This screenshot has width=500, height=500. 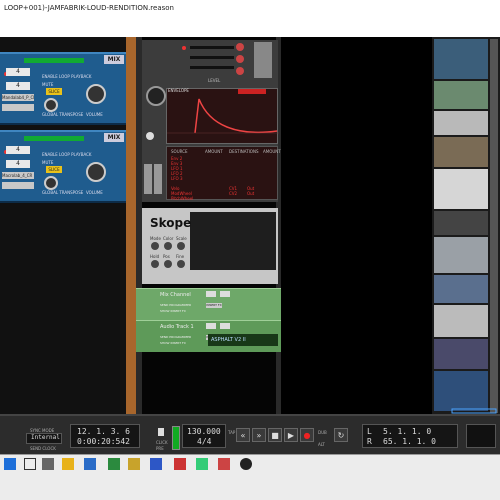 What do you see at coordinates (166, 256) in the screenshot?
I see `skope-label: Pos` at bounding box center [166, 256].